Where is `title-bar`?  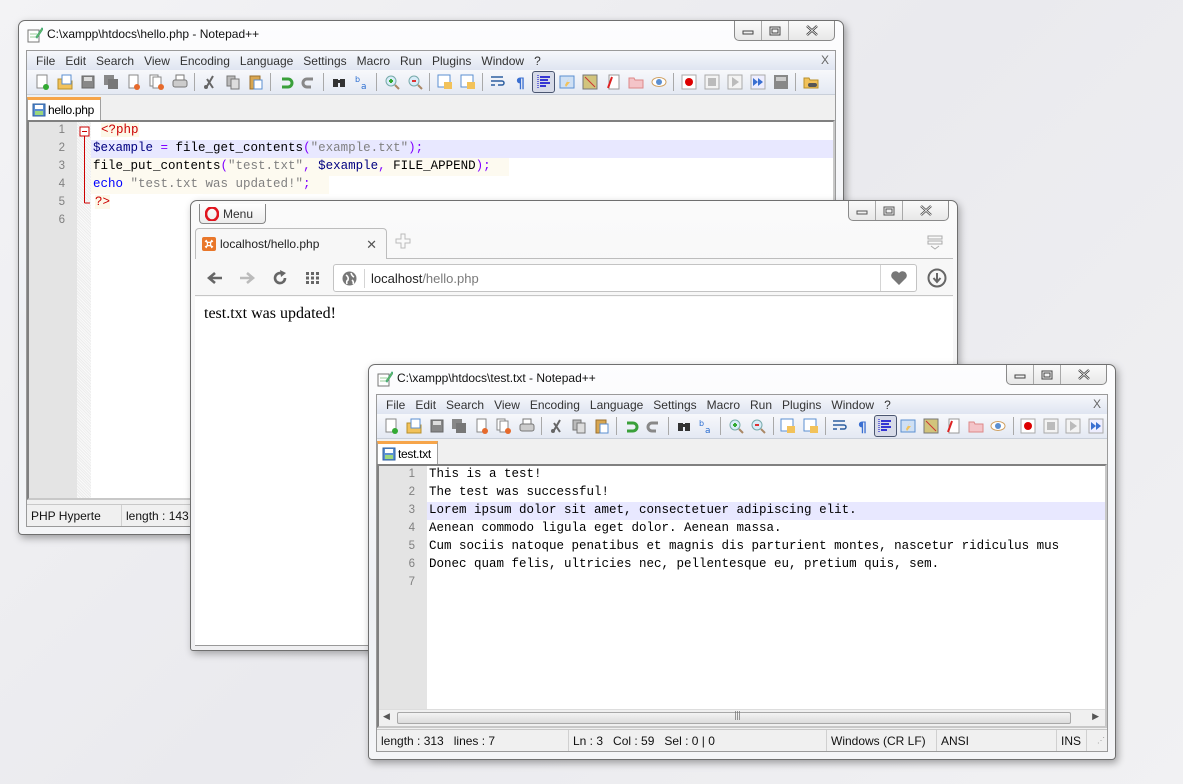
title-bar is located at coordinates (574, 215).